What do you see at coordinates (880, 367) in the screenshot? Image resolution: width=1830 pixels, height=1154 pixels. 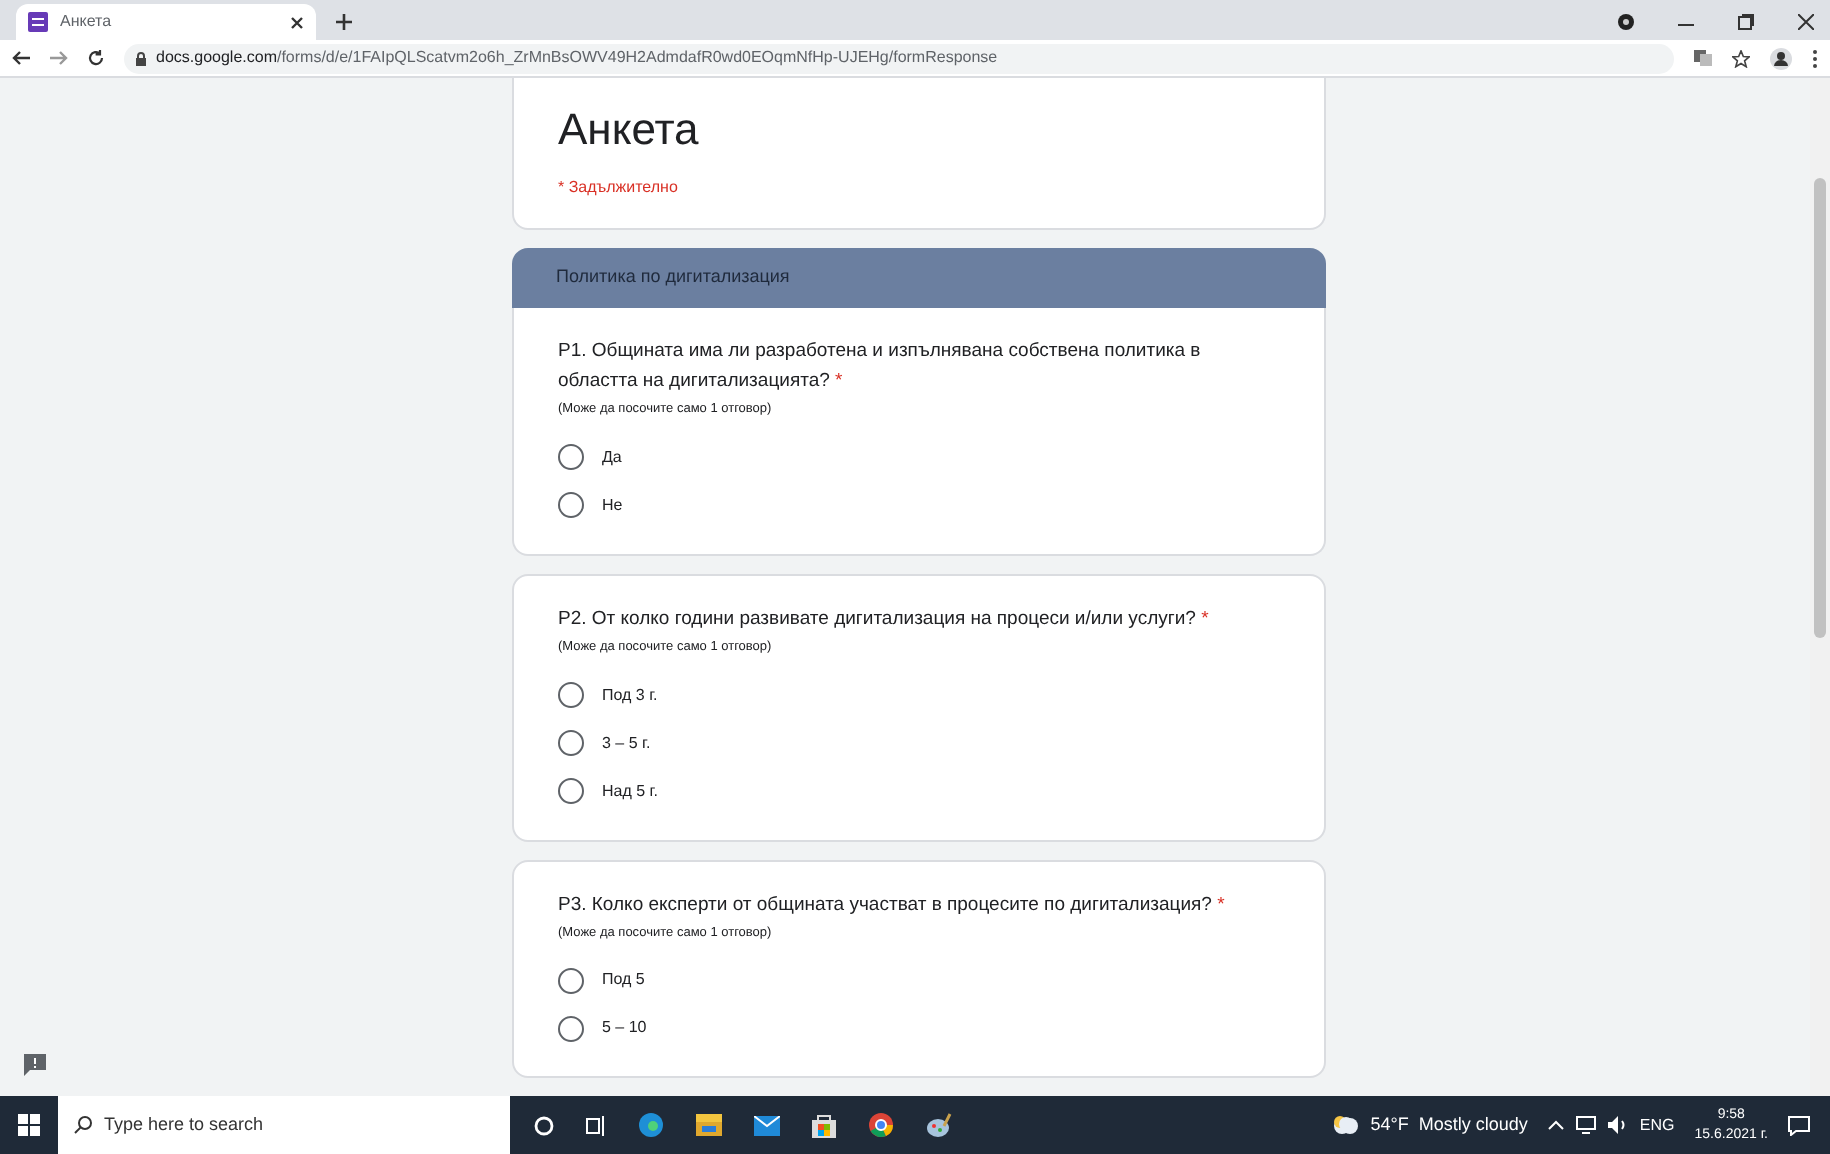 I see `question-text: P1. Общината има ли разработена и изпълнявана собствена политика в областта на дигитализацията? *` at bounding box center [880, 367].